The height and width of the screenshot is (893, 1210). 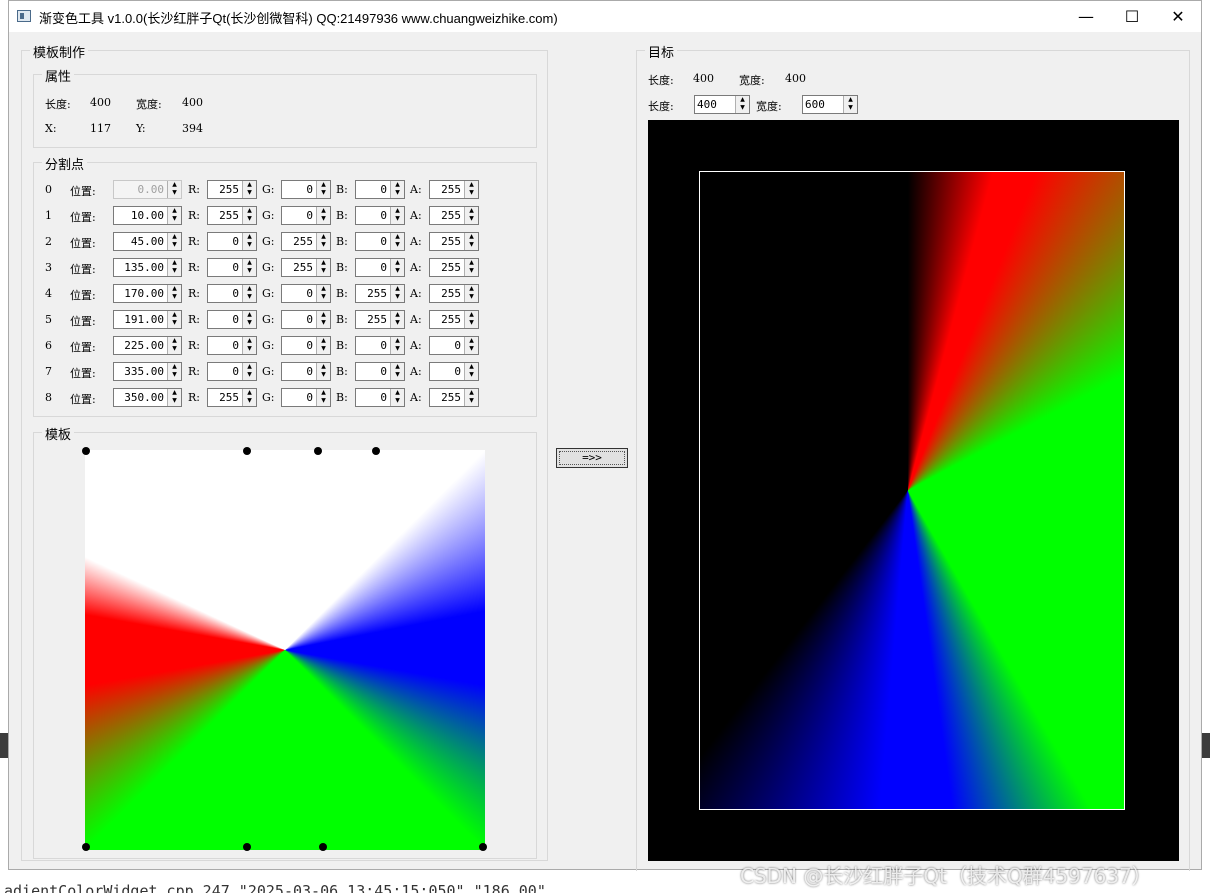 I want to click on target-length-input: 400, so click(x=707, y=104).